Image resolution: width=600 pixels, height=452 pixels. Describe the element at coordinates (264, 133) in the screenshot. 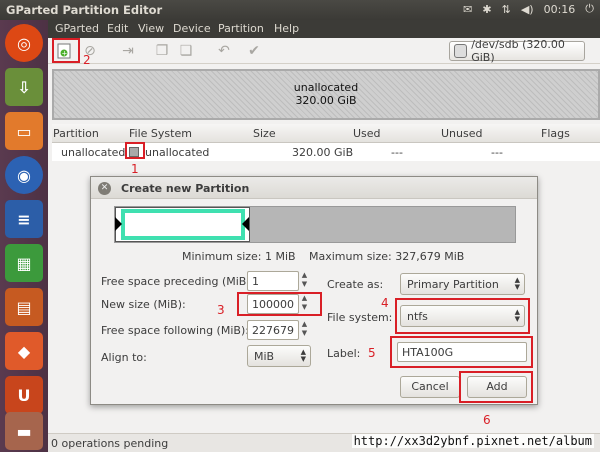

I see `col-size: Size` at that location.